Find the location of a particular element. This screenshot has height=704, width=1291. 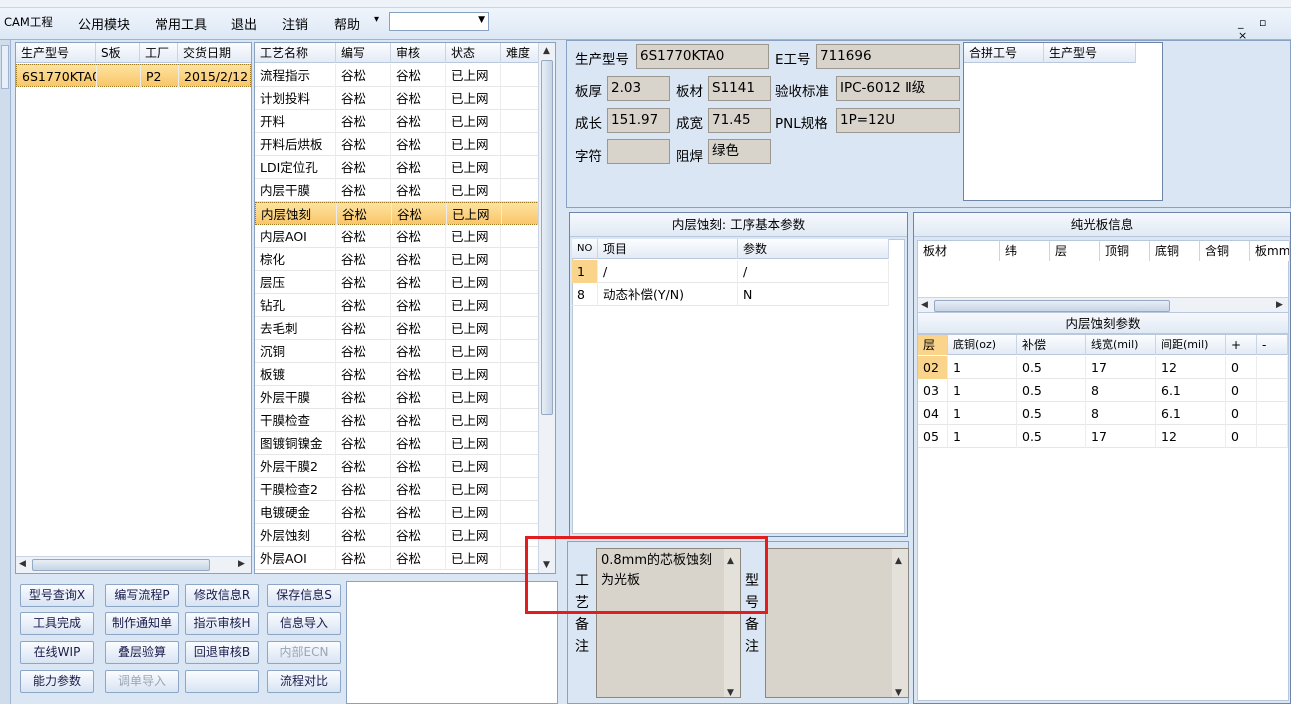

table-row: 干膜检查2 谷松 谷松 已上网 is located at coordinates (397, 489).